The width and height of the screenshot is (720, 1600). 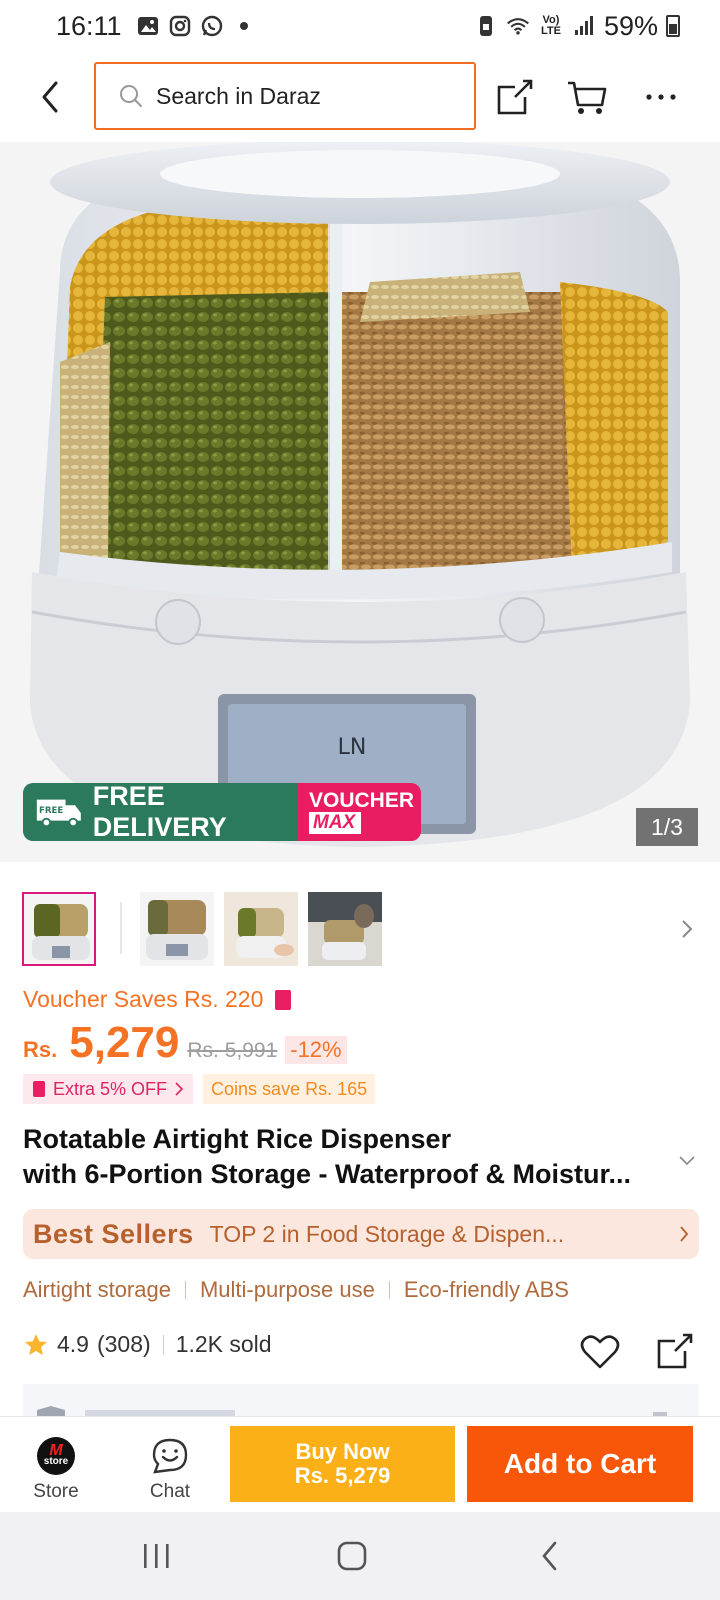 I want to click on star-icon, so click(x=36, y=1344).